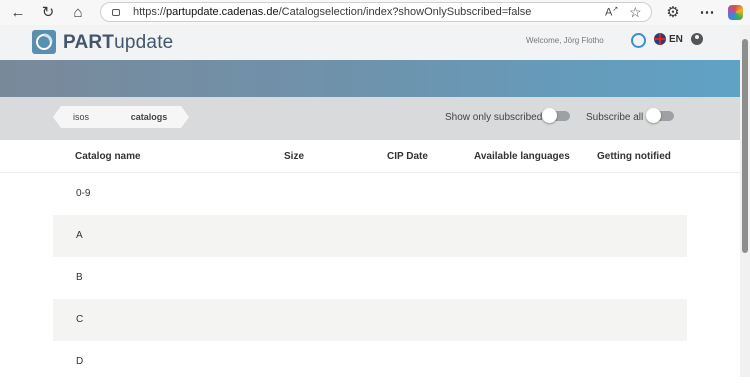 This screenshot has width=750, height=383. Describe the element at coordinates (673, 13) in the screenshot. I see `extensions-icon: ⚙` at that location.